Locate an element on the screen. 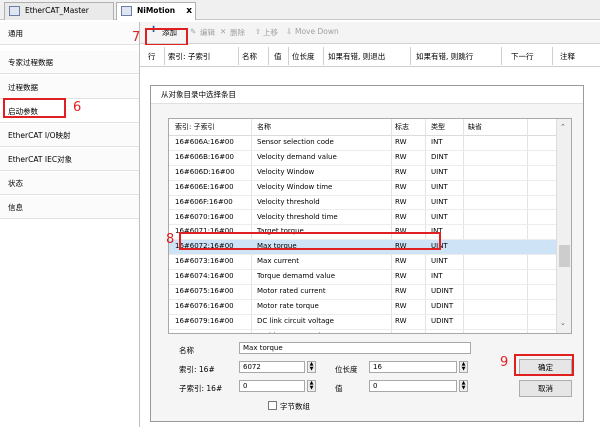  index-spin-icon: ▲ ▼ is located at coordinates (311, 367).